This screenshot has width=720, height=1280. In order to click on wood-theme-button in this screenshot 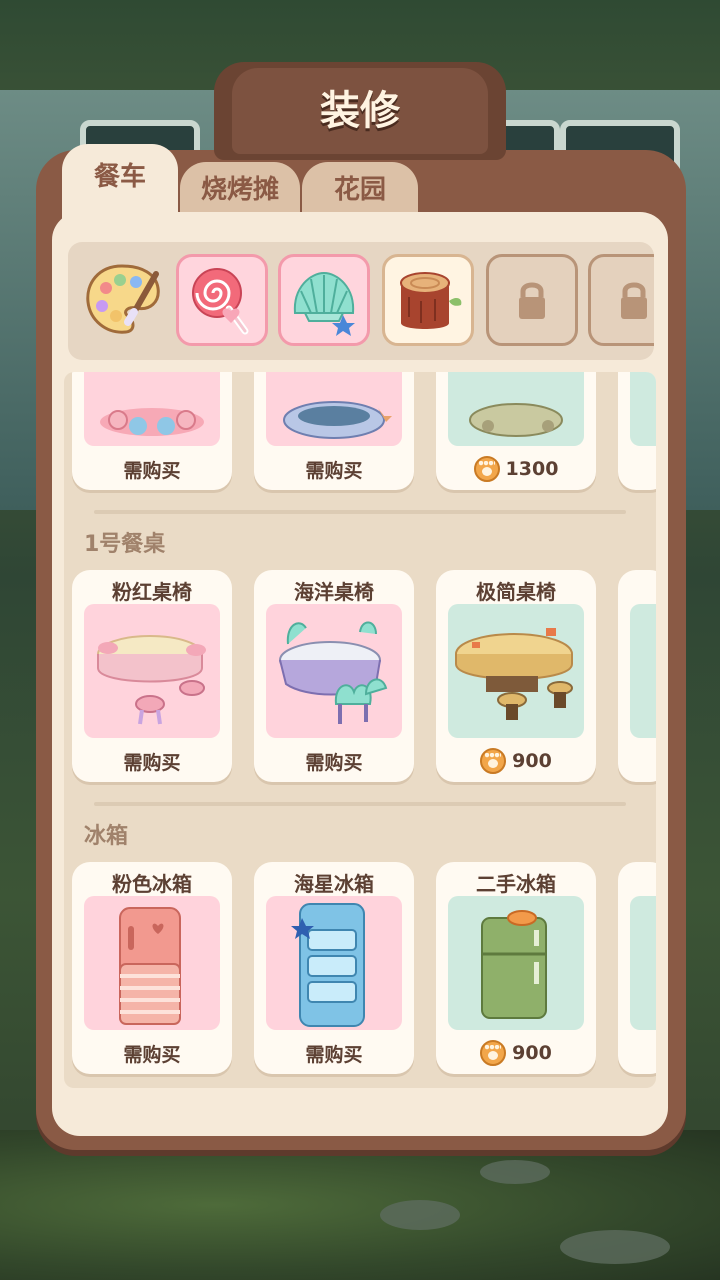, I will do `click(428, 300)`.